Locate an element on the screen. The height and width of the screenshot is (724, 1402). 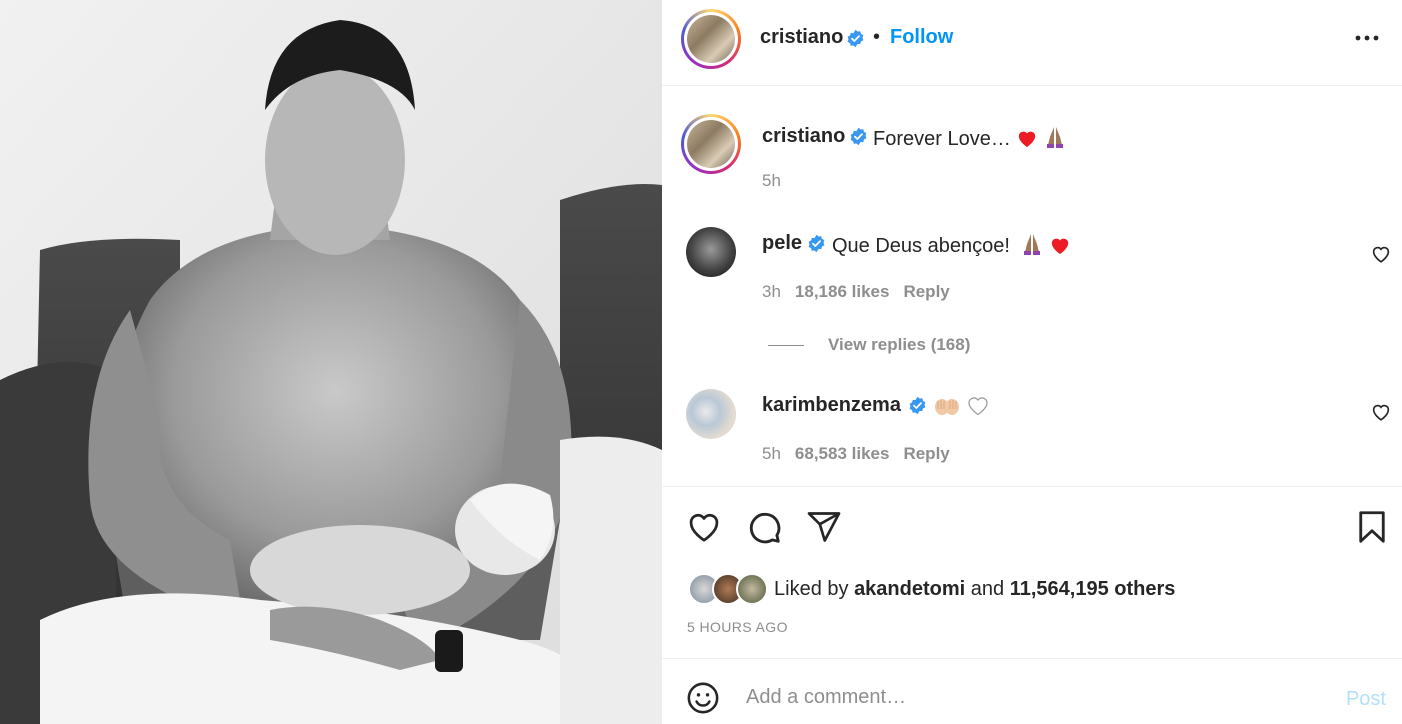
comment-icon is located at coordinates (764, 527).